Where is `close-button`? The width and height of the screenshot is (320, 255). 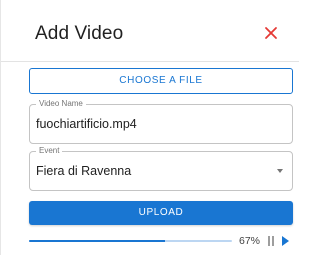 close-button is located at coordinates (271, 33).